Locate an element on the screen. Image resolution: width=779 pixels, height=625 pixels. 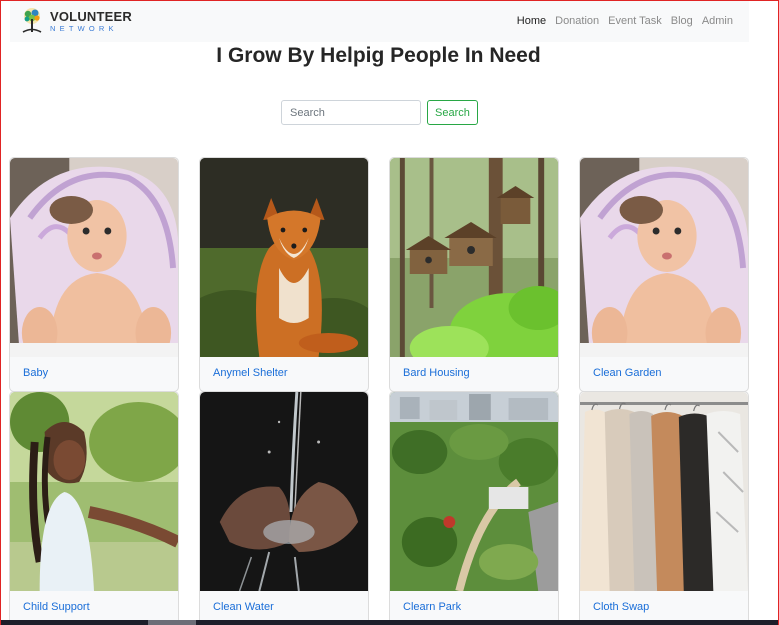
event-card-cloth-swap: Cloth Swap is located at coordinates (664, 508).